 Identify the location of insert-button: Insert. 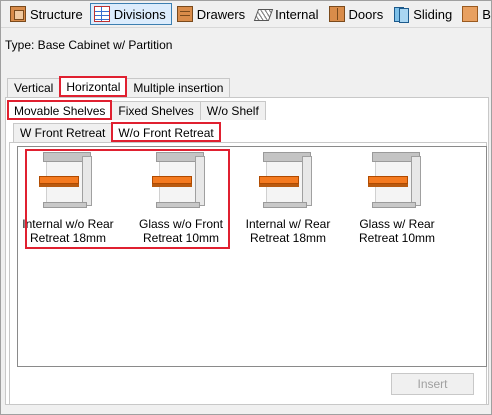
(432, 384).